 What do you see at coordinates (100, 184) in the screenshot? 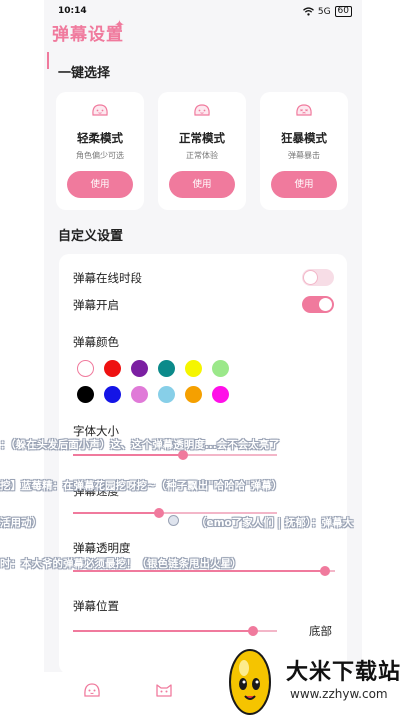
I see `use-gentle-button: 使用` at bounding box center [100, 184].